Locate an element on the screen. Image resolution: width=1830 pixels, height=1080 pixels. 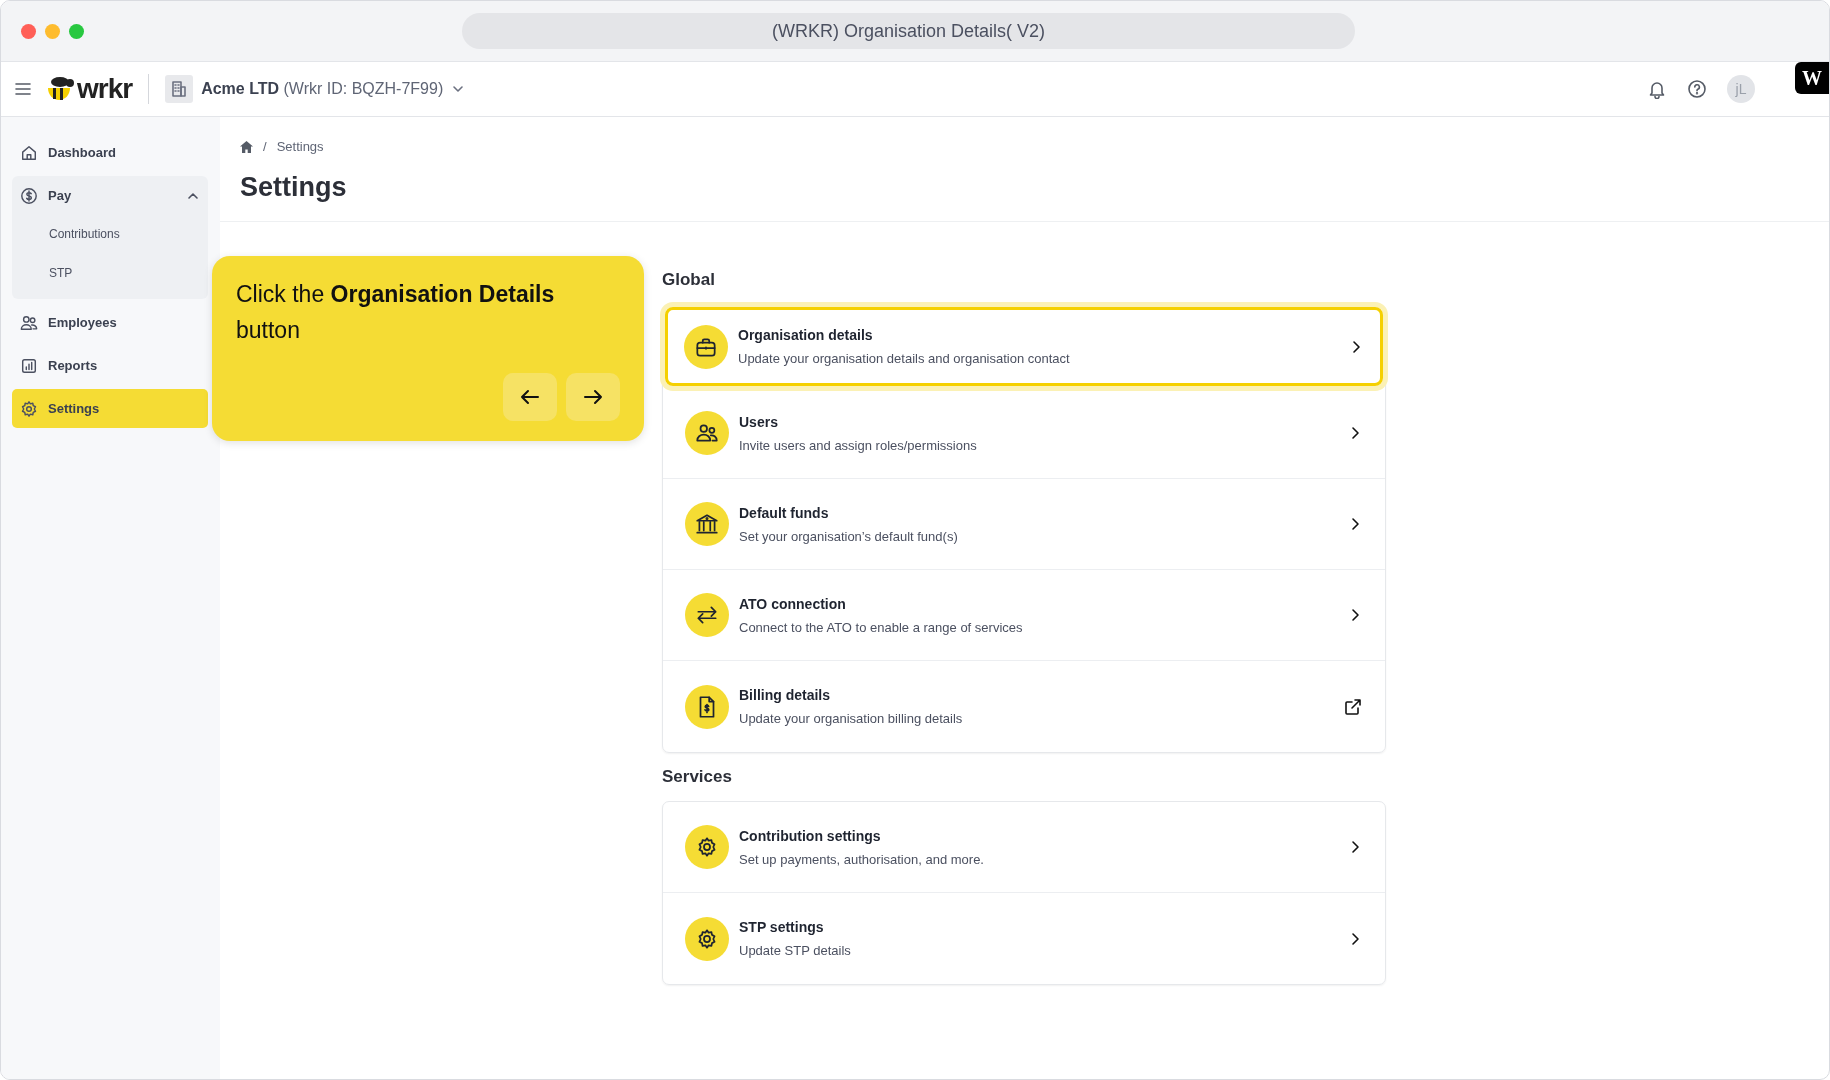
sidebar-item: Pay is located at coordinates (110, 195).